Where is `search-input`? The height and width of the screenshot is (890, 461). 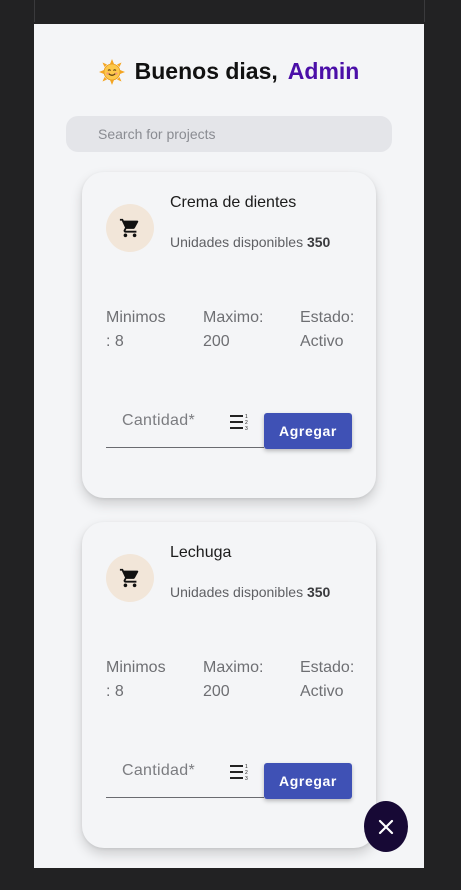
search-input is located at coordinates (229, 134).